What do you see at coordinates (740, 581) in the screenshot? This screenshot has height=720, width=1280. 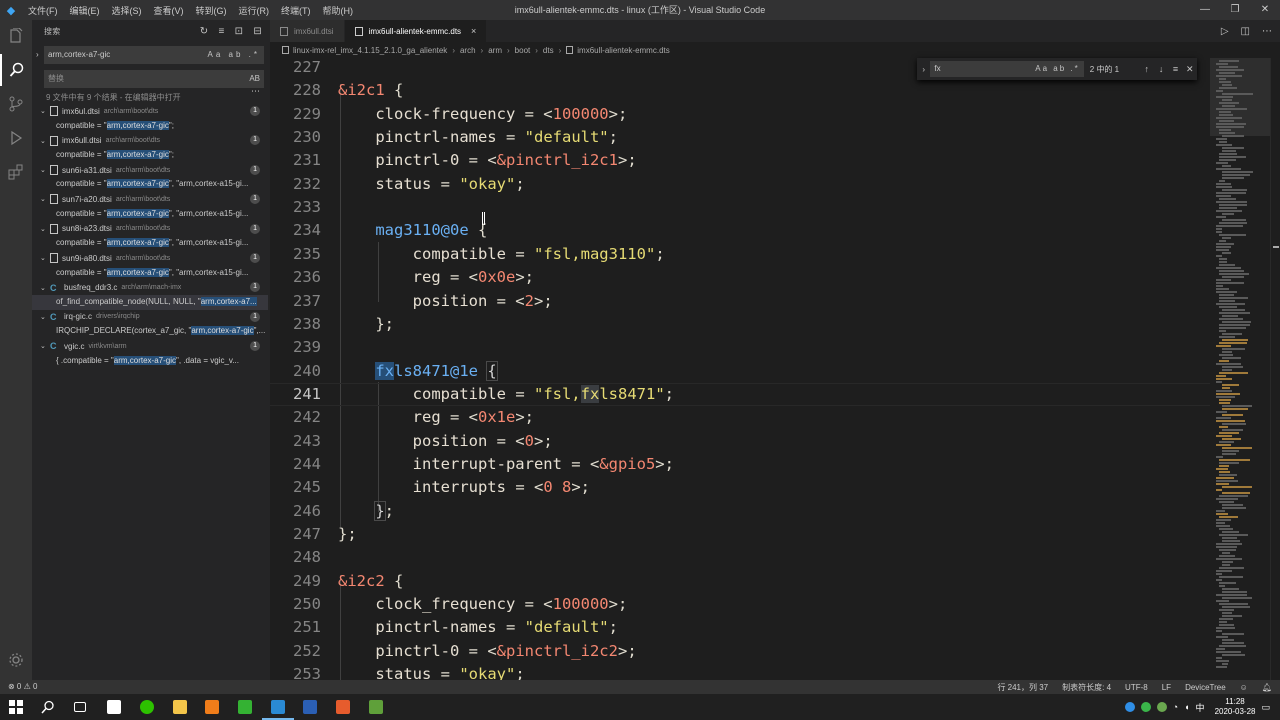 I see `code-line: 249 &i2c2 {` at bounding box center [740, 581].